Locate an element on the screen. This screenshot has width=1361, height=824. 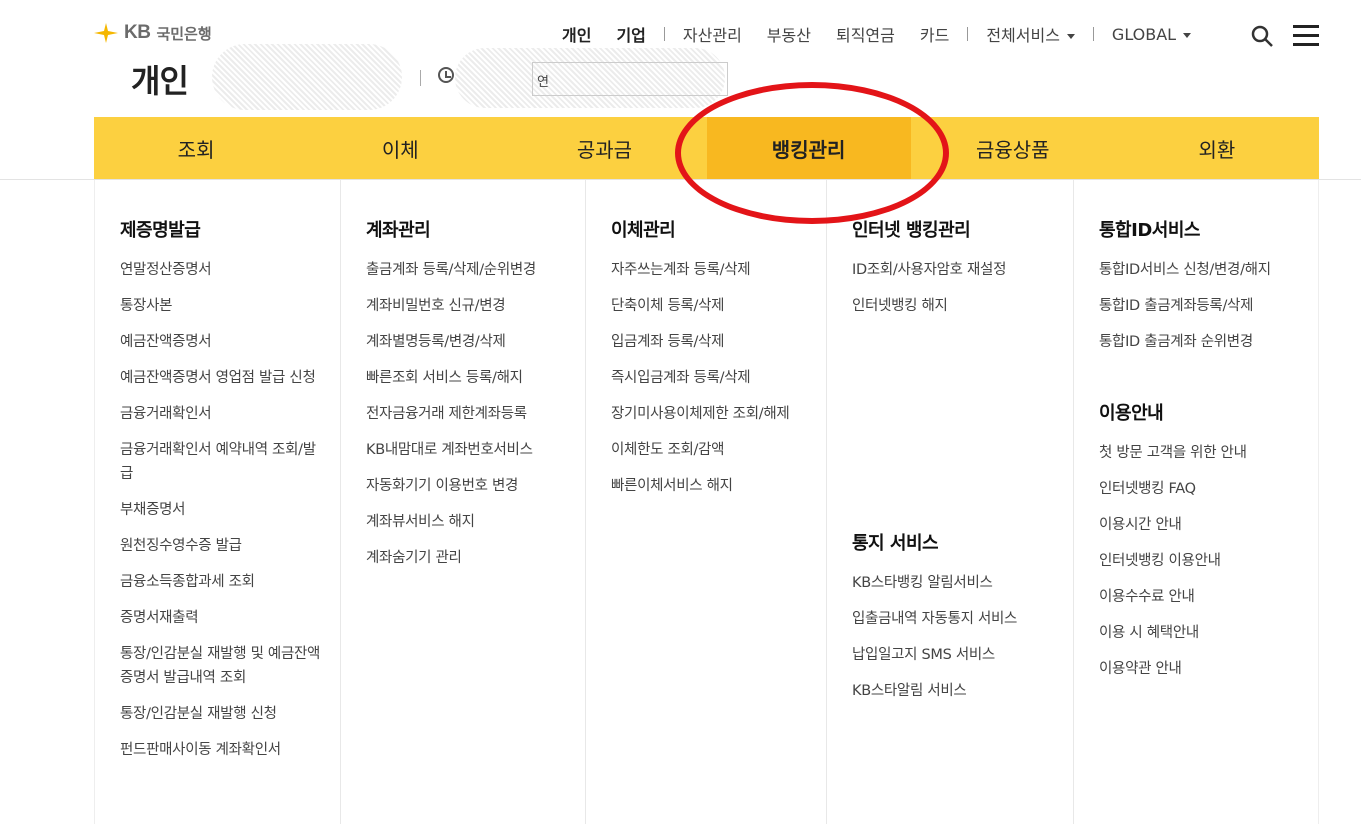
search-icon is located at coordinates (1262, 36).